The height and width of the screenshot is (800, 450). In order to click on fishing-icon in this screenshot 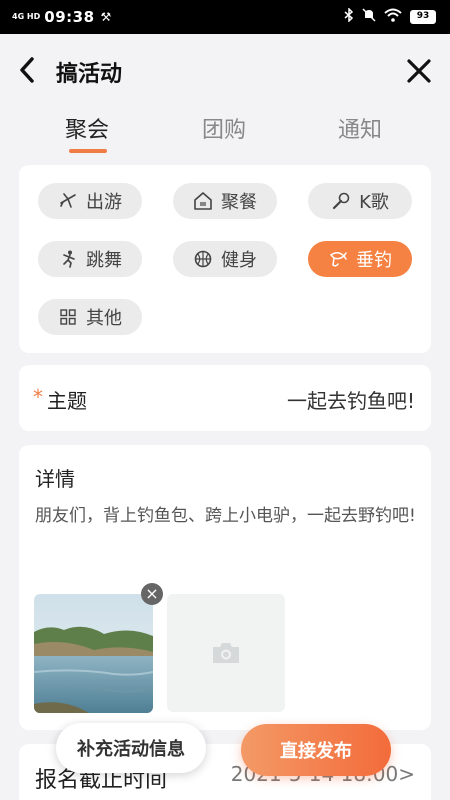, I will do `click(338, 259)`.